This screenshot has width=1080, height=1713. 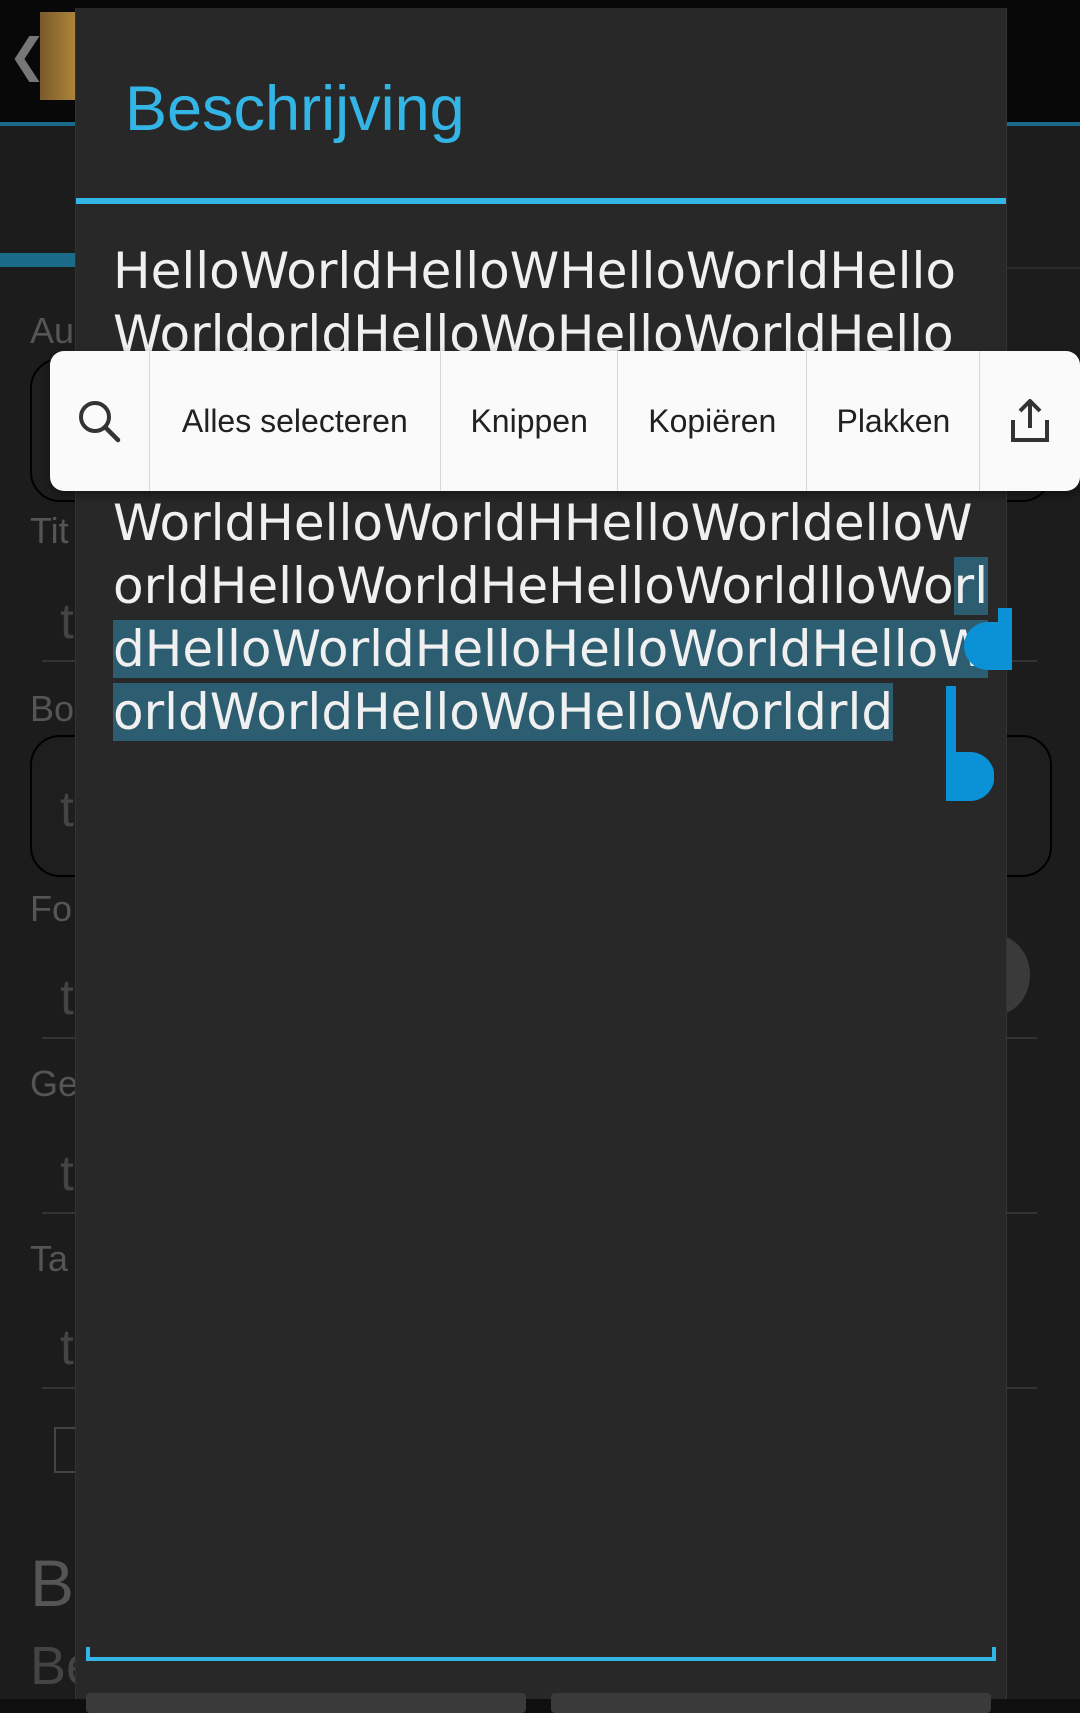 I want to click on text-selected: orldWorldHelloWoHelloWorldrld, so click(x=503, y=712).